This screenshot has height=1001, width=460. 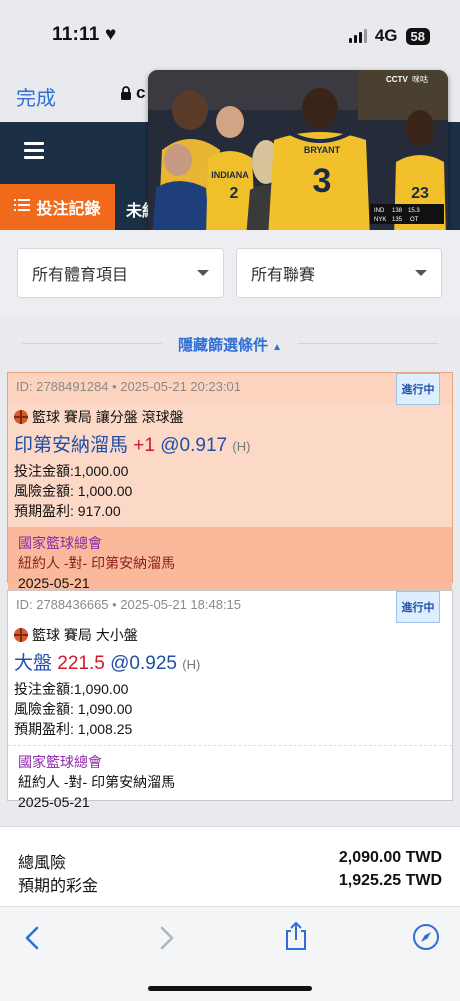 I want to click on player-number-text: 3, so click(x=322, y=181).